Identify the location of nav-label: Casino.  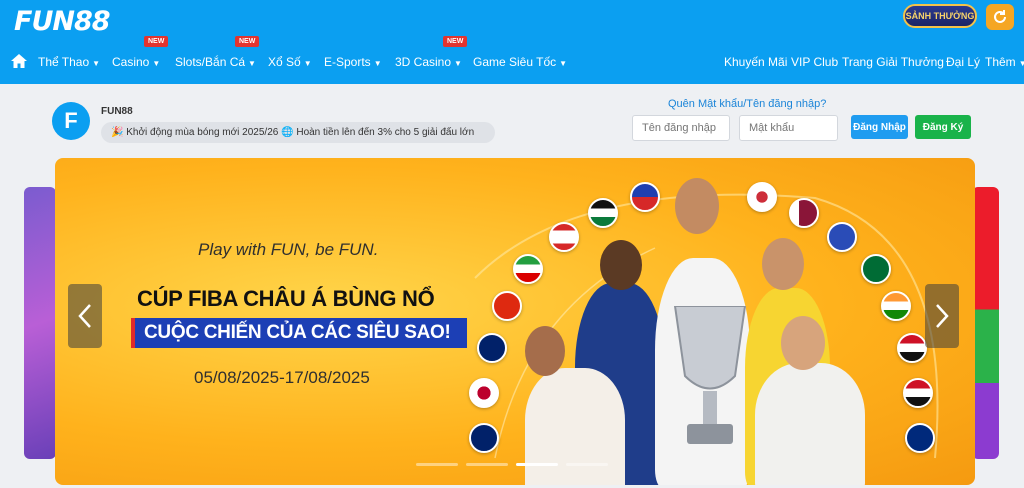
(131, 62).